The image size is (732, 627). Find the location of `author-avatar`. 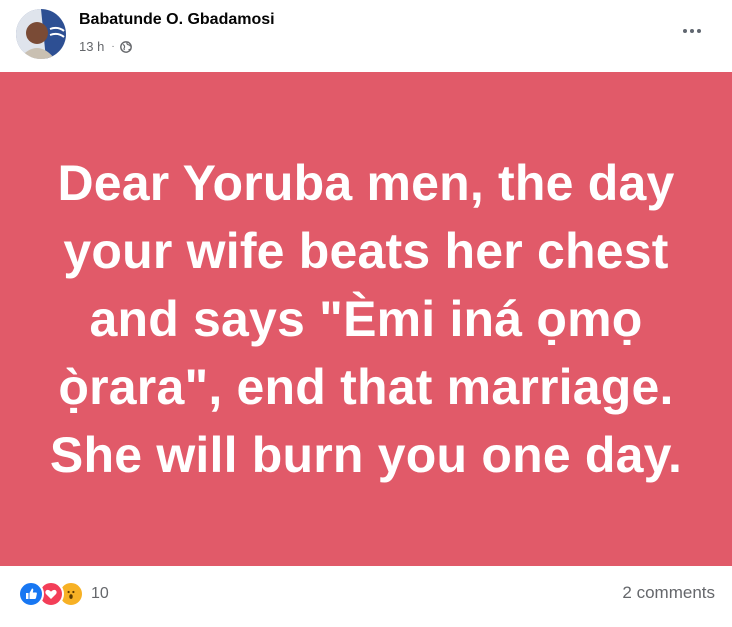

author-avatar is located at coordinates (41, 34).